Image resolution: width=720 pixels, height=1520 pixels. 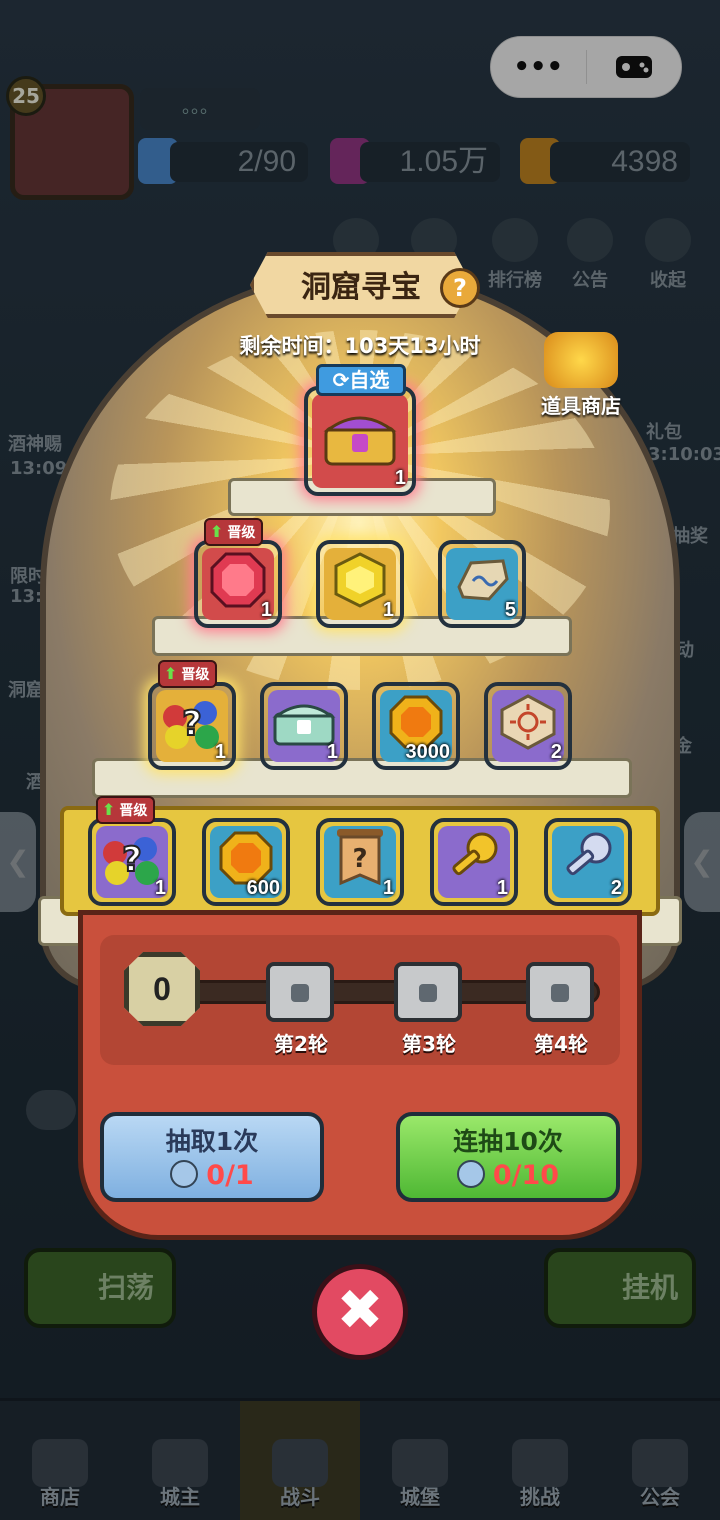 What do you see at coordinates (400, 478) in the screenshot?
I see `grand-prize-count: 1` at bounding box center [400, 478].